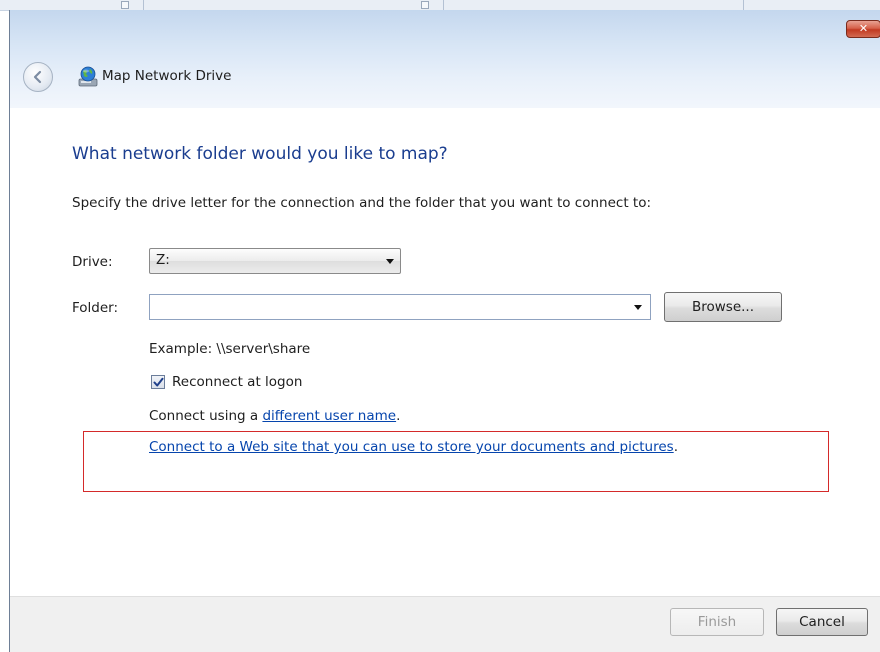 This screenshot has height=652, width=880. Describe the element at coordinates (329, 416) in the screenshot. I see `different-user-link: different user name` at that location.